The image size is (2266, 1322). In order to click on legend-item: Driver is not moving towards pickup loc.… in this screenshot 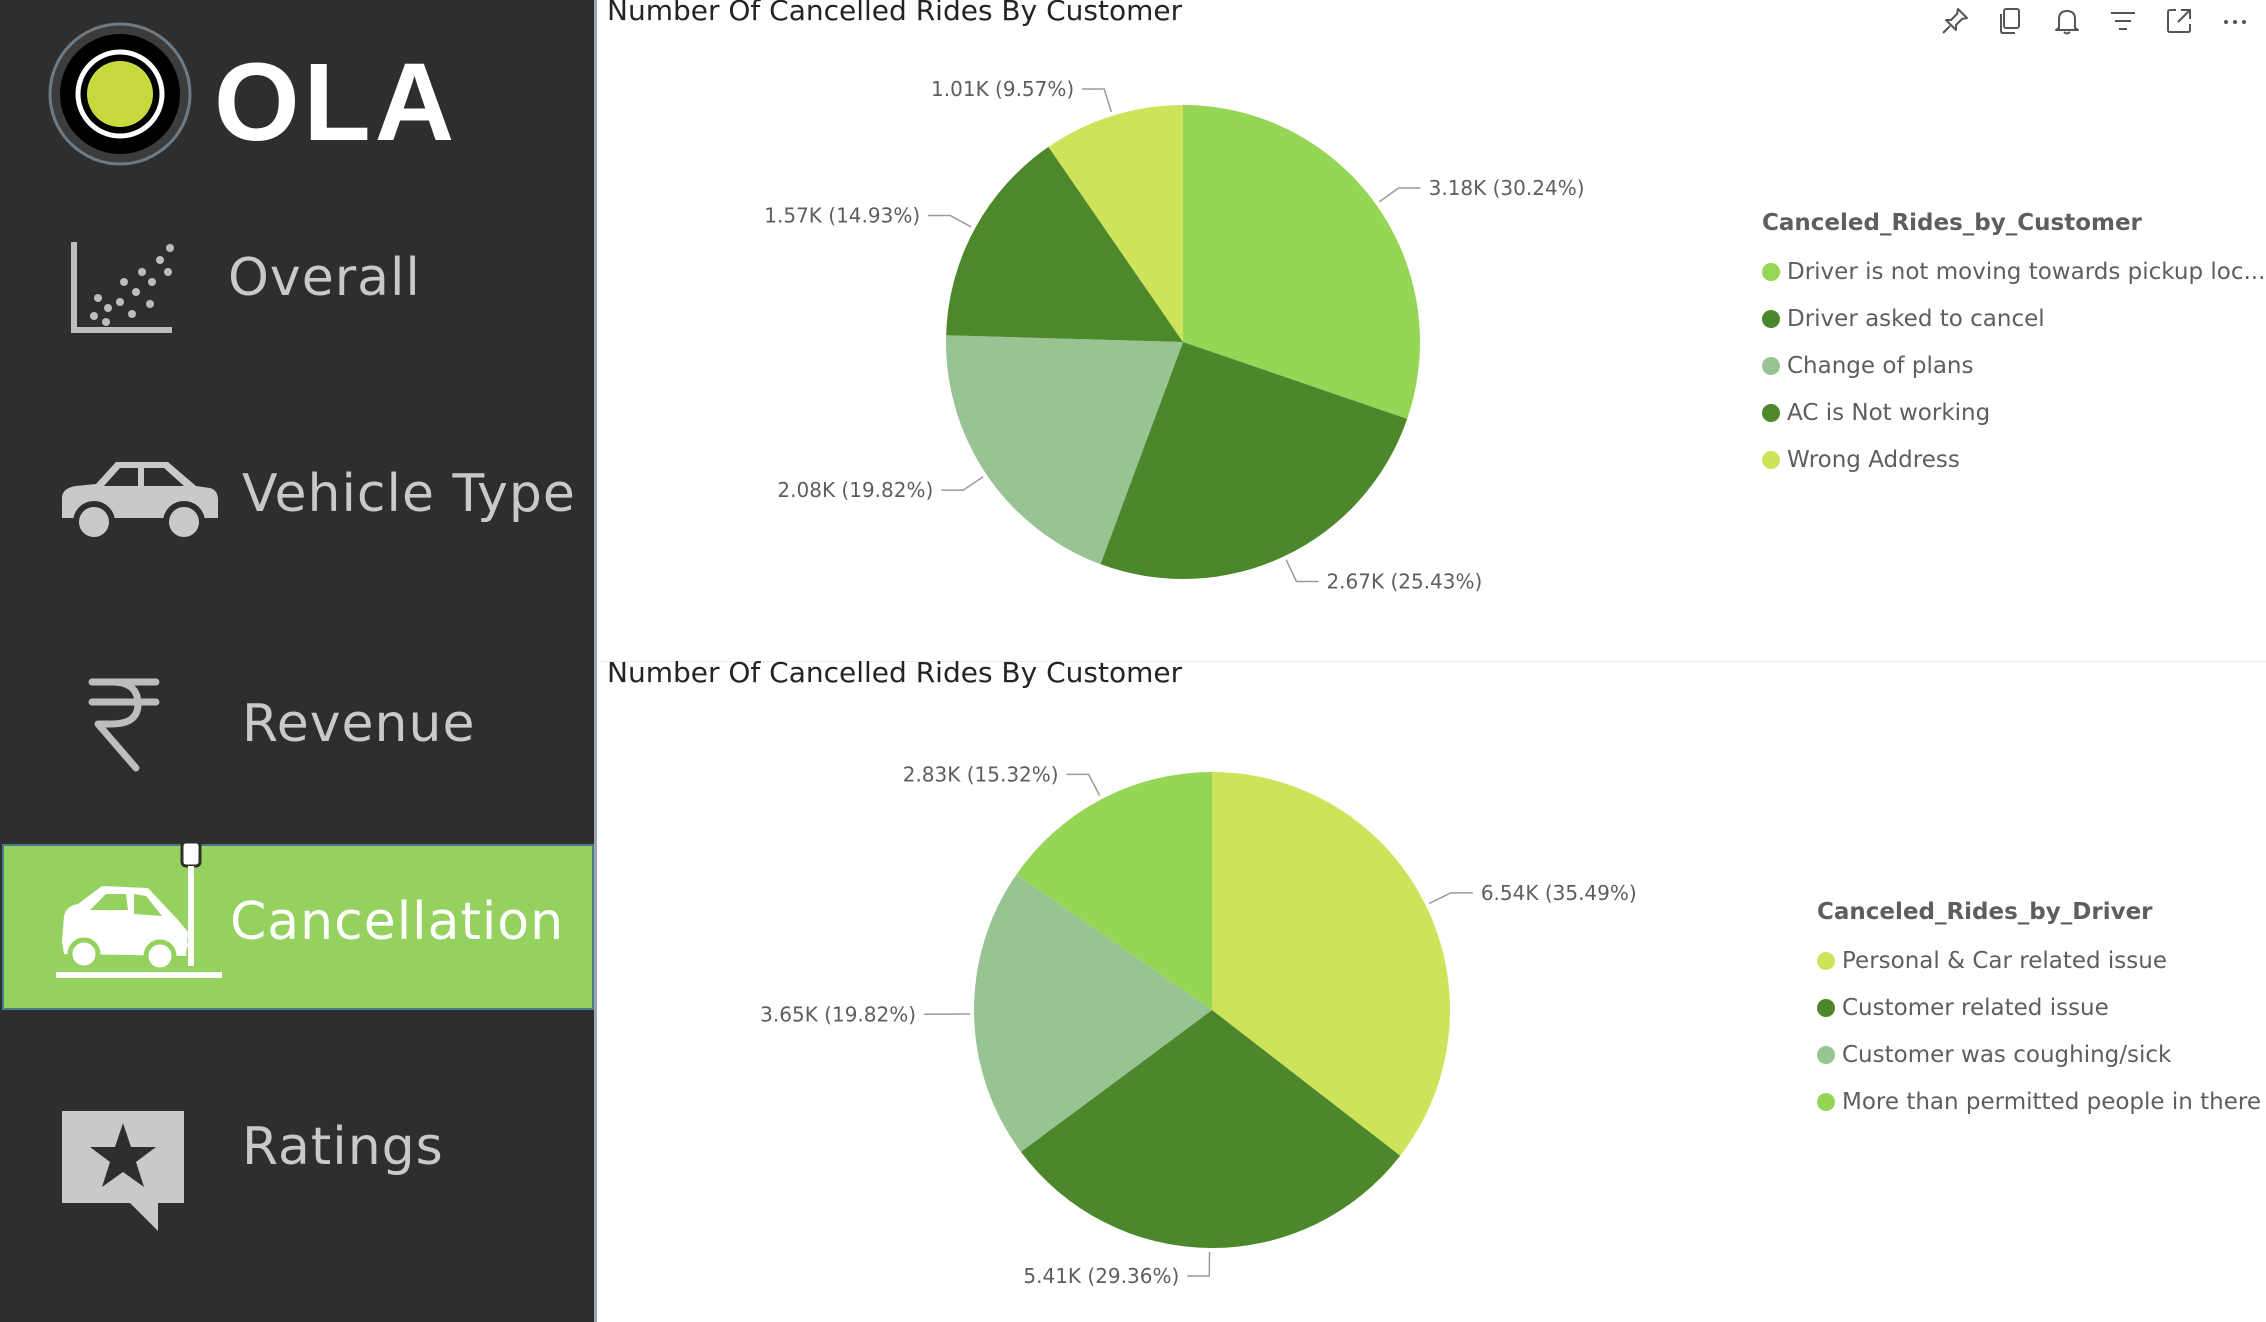, I will do `click(2013, 271)`.